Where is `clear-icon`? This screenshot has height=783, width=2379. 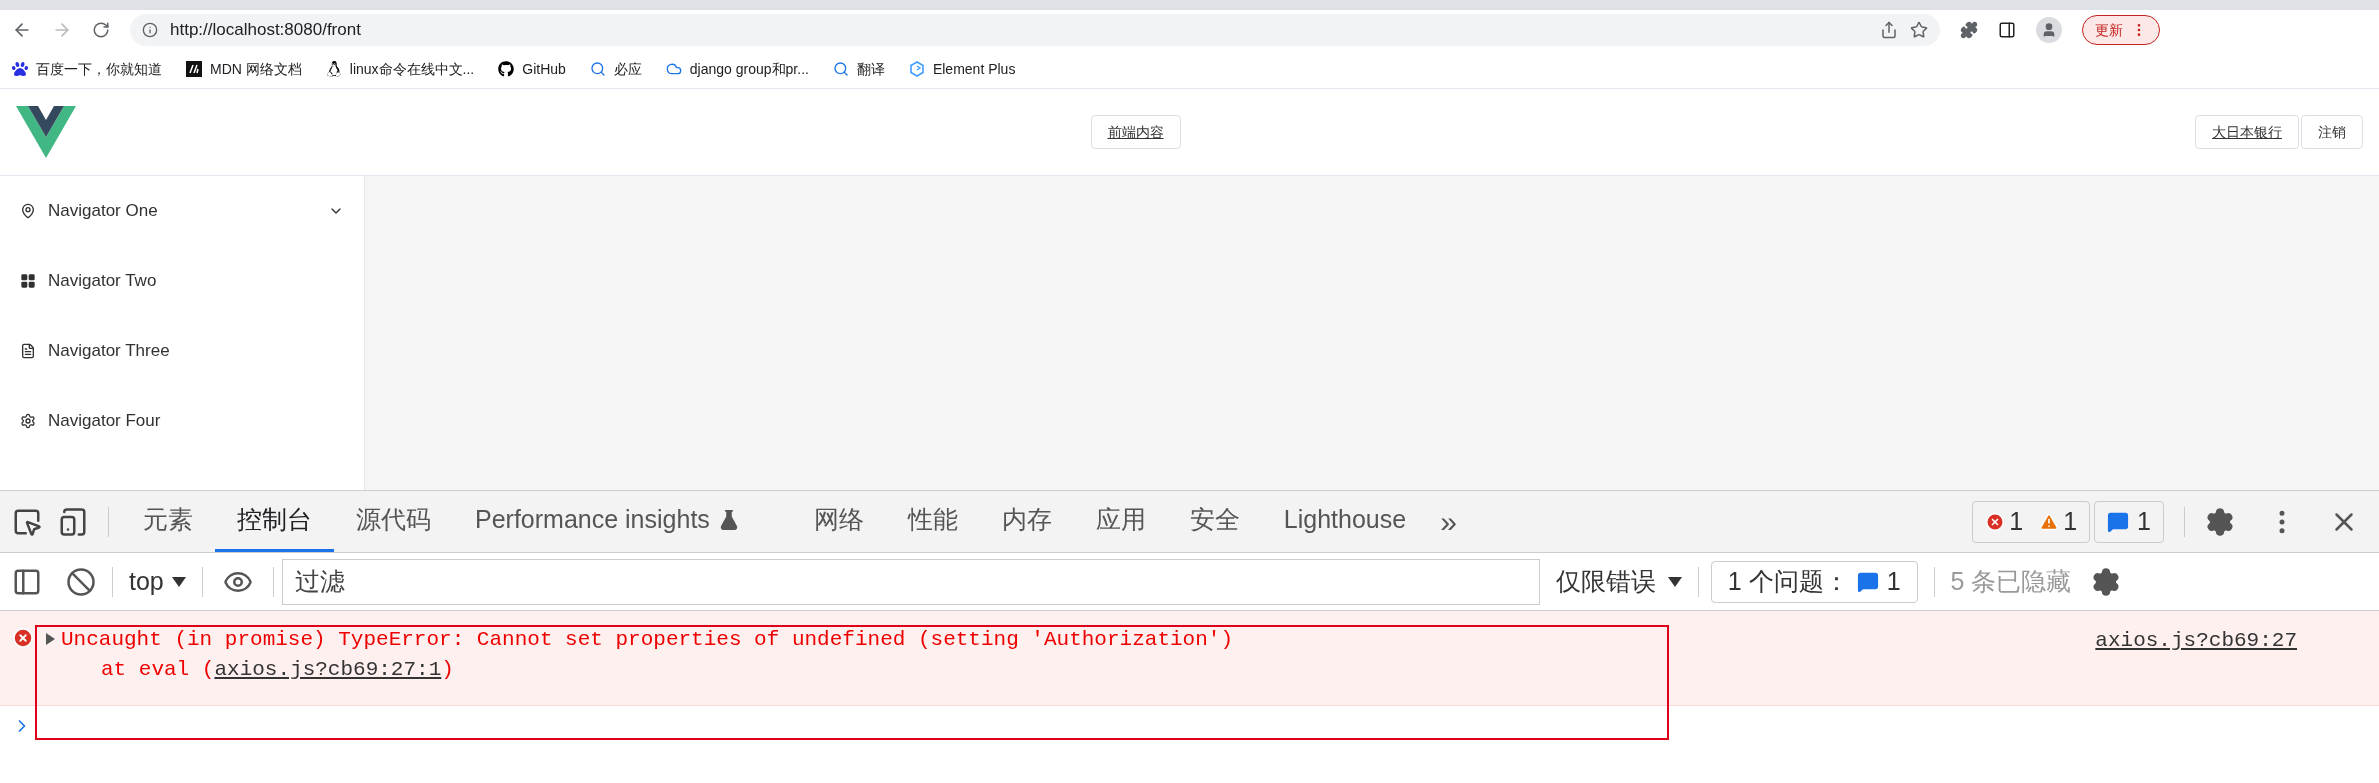 clear-icon is located at coordinates (81, 581).